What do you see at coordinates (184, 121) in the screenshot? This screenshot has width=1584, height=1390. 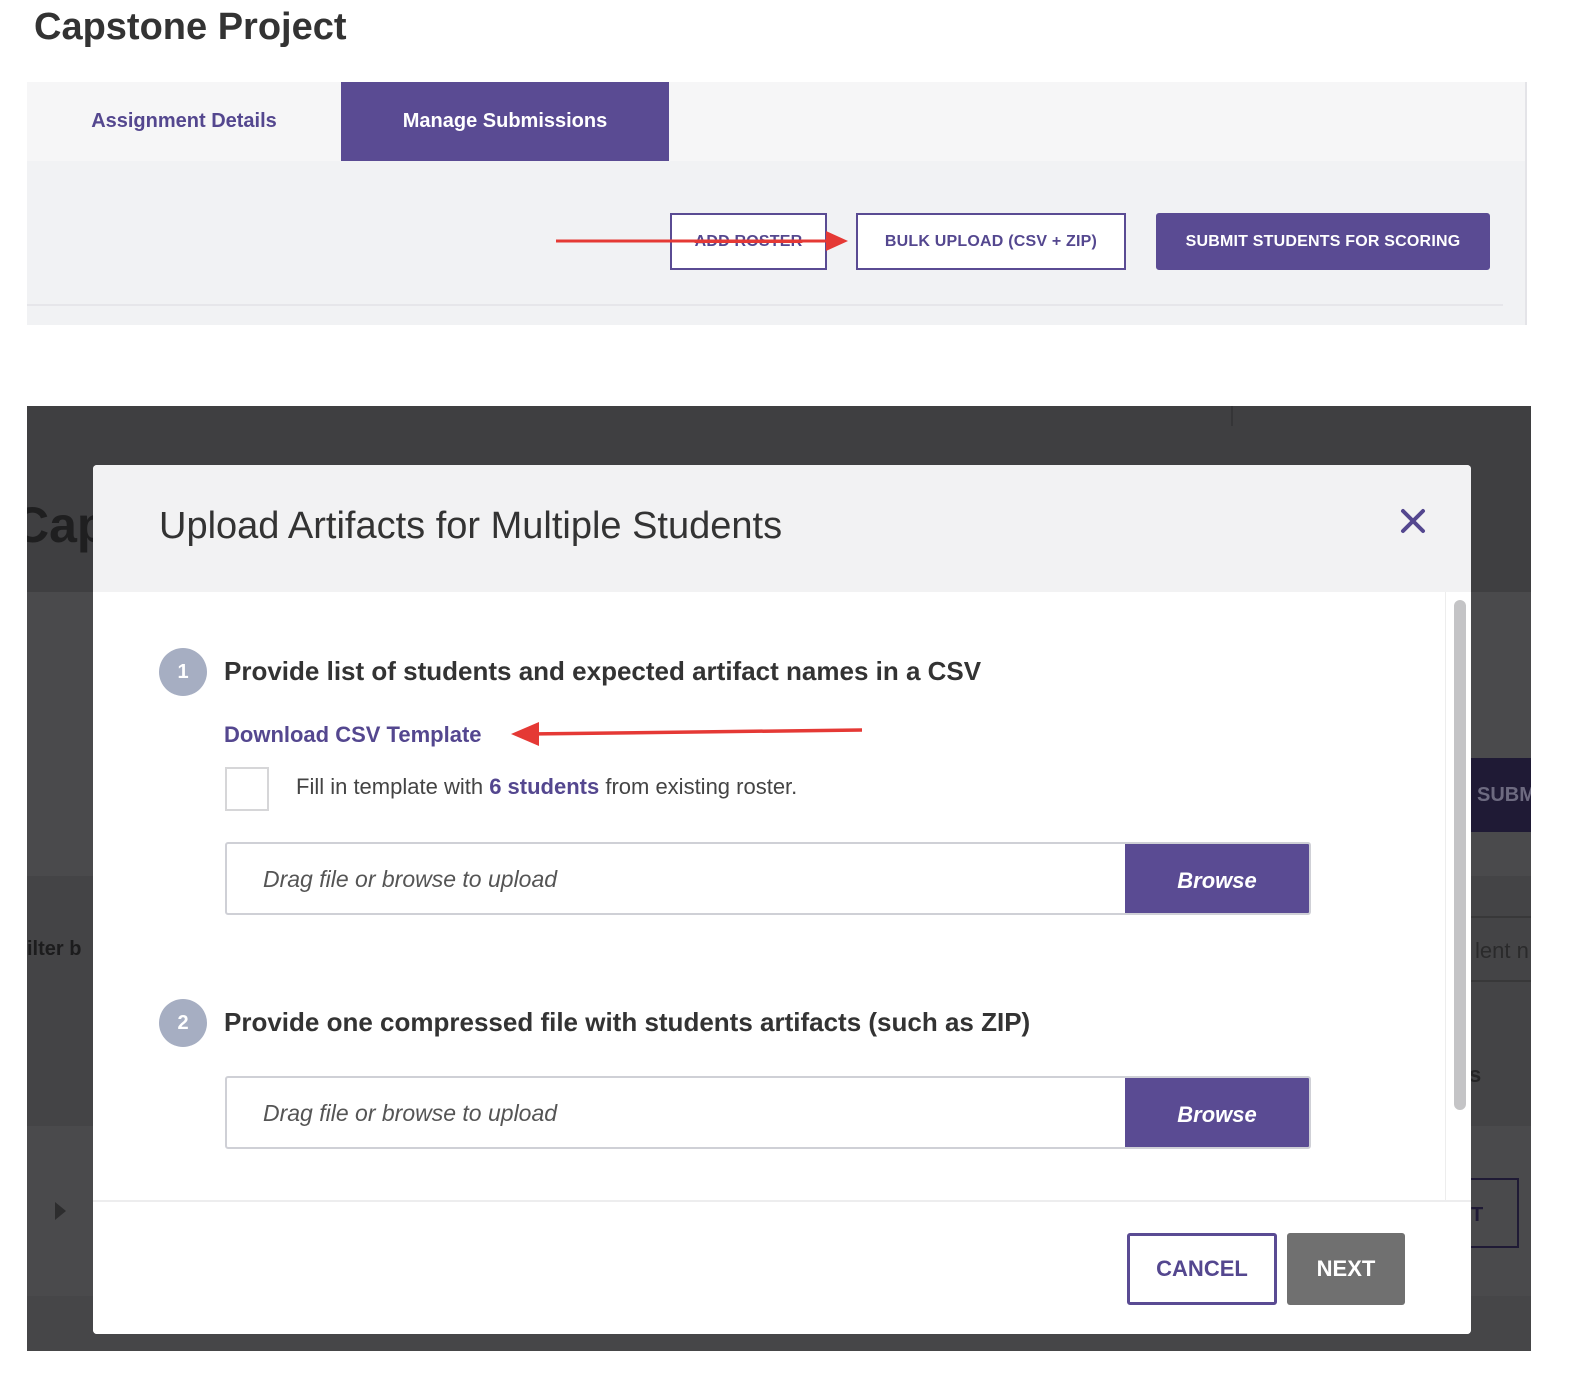 I see `tab-assignment-details: Assignment Details` at bounding box center [184, 121].